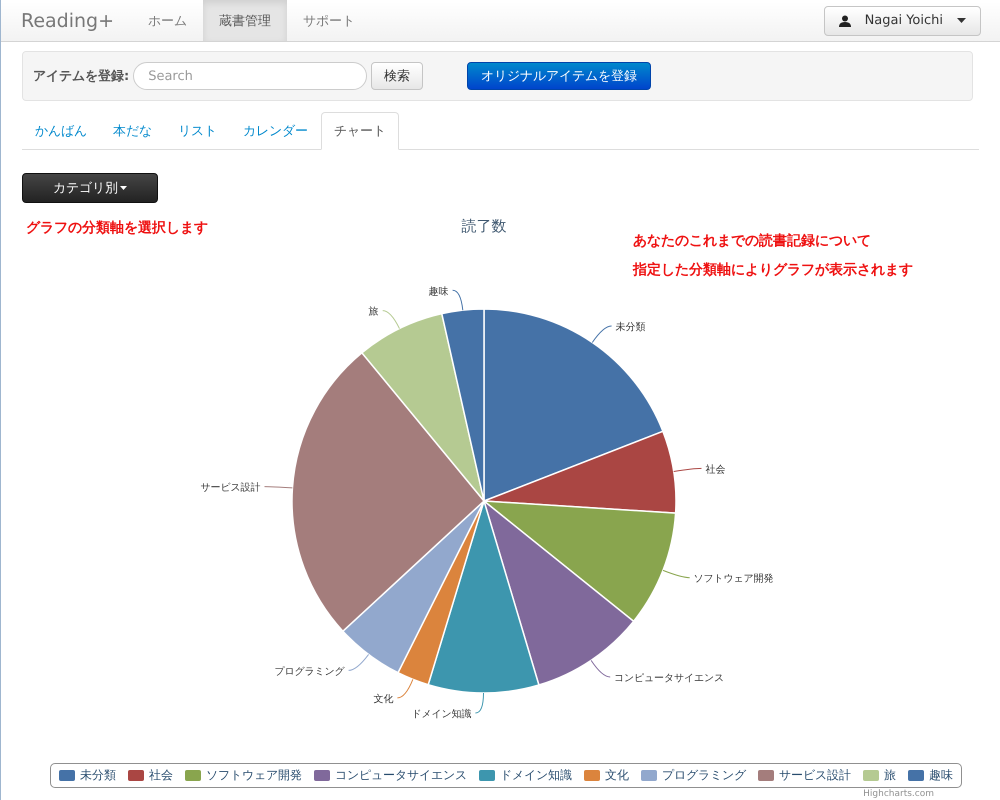  Describe the element at coordinates (230, 488) in the screenshot. I see `slice-label: サービス設計` at that location.